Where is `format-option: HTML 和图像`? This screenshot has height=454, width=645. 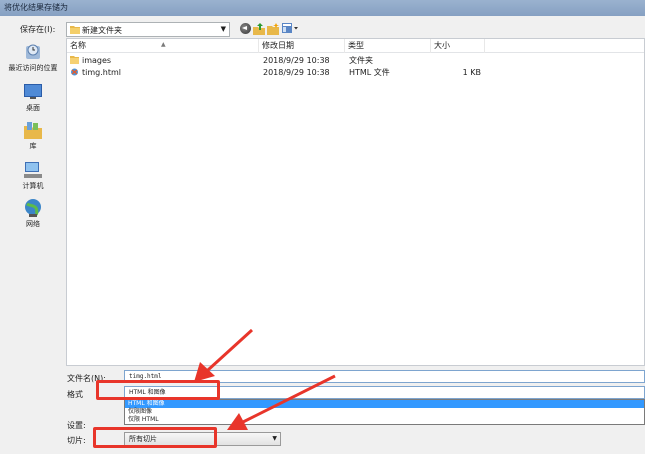 format-option: HTML 和图像 is located at coordinates (384, 404).